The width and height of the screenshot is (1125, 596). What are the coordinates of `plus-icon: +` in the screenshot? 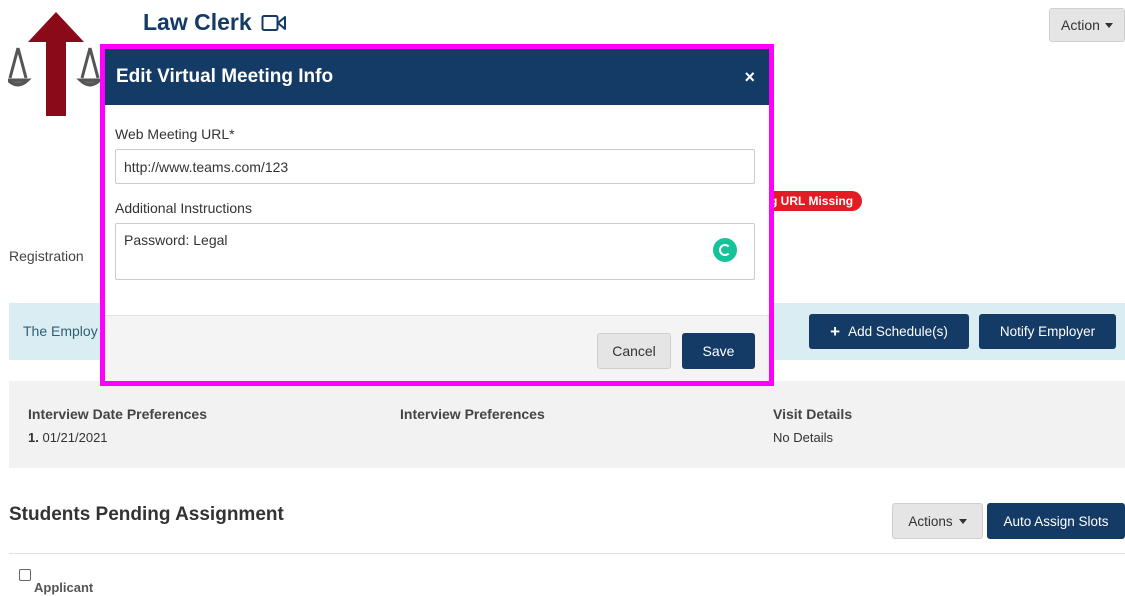 It's located at (835, 331).